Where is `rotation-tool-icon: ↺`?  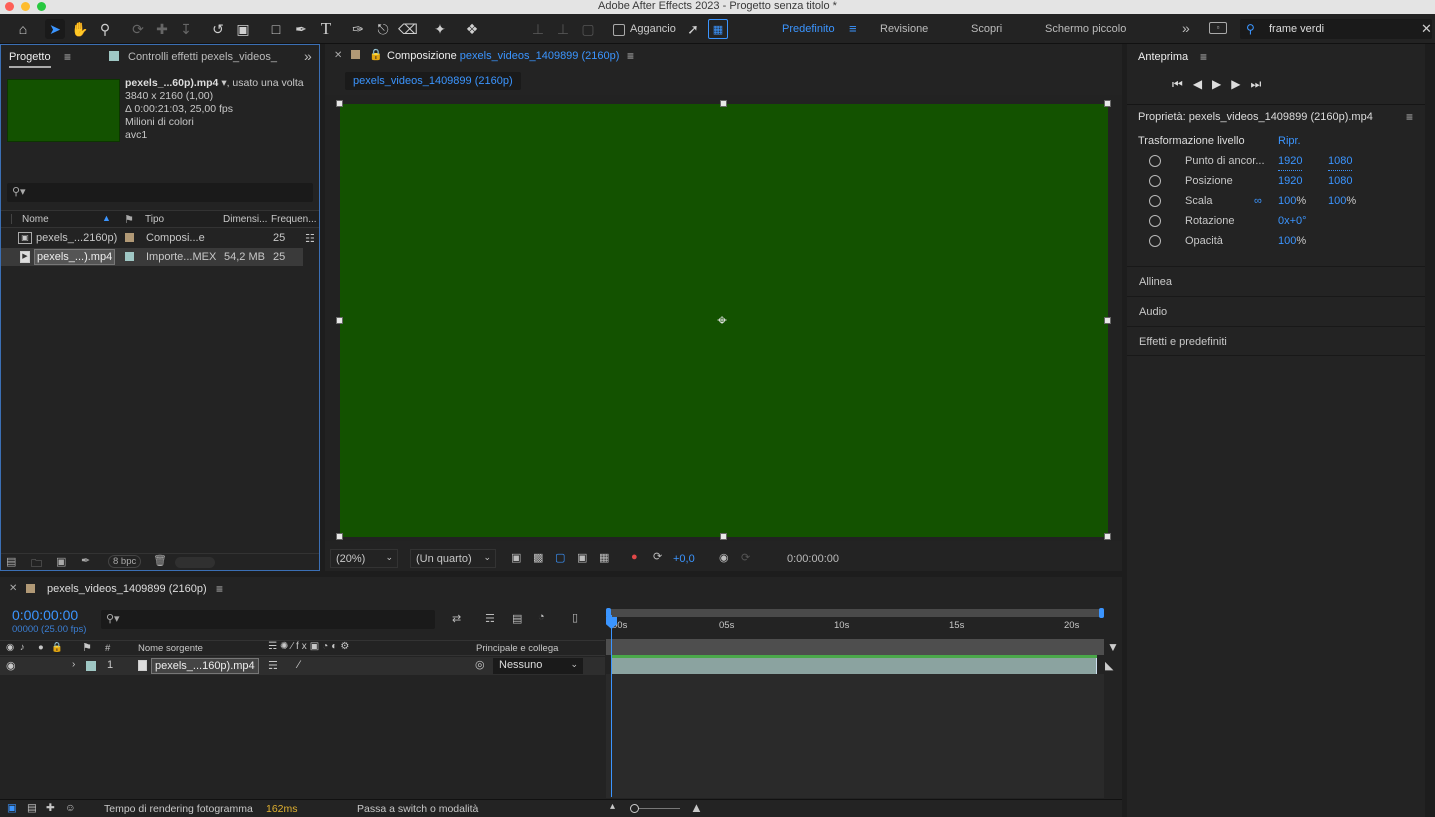
rotation-tool-icon: ↺ is located at coordinates (218, 29).